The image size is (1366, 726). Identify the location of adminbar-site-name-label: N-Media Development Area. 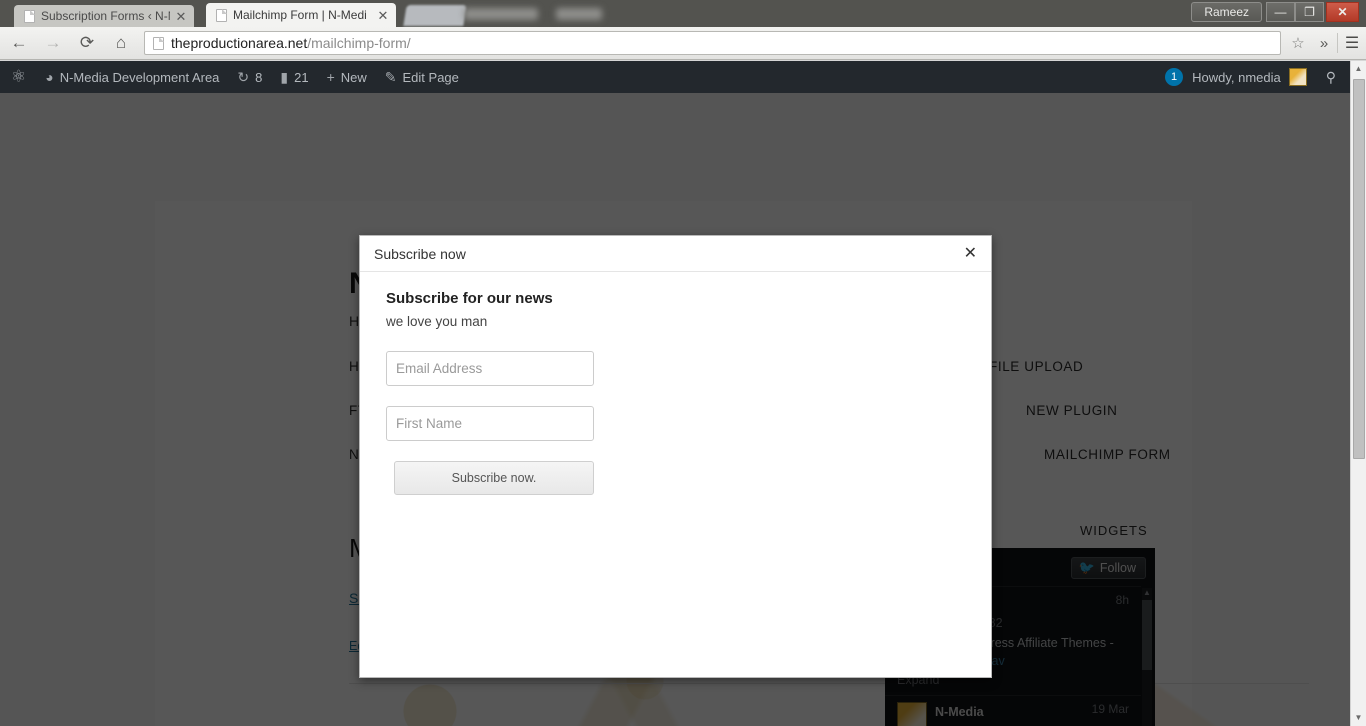
(139, 77).